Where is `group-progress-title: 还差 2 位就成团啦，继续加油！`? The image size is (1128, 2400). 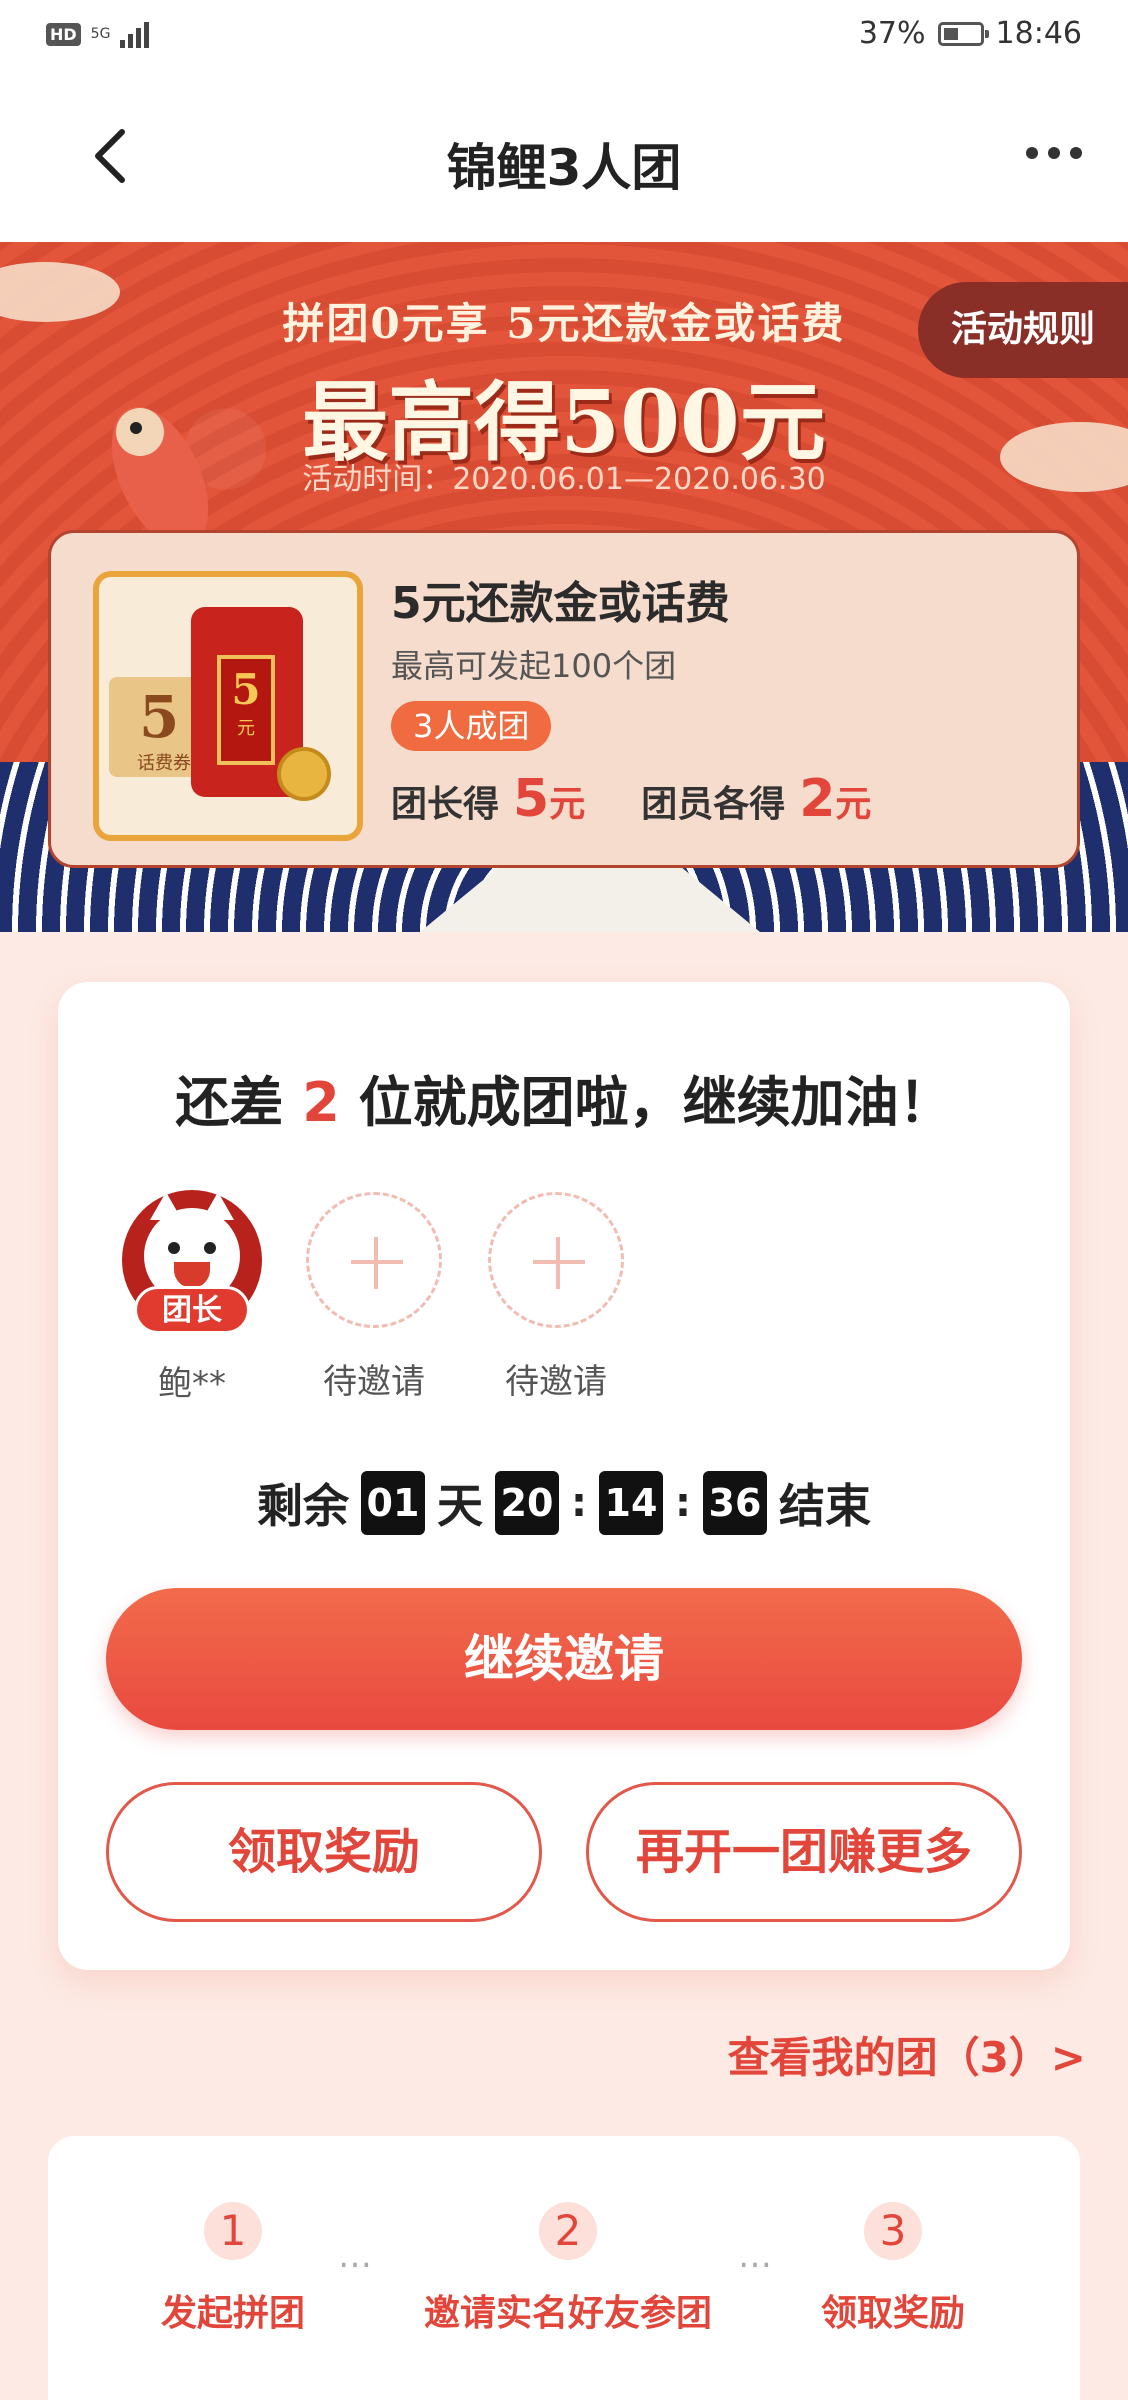
group-progress-title: 还差 2 位就成团啦，继续加油！ is located at coordinates (564, 1097).